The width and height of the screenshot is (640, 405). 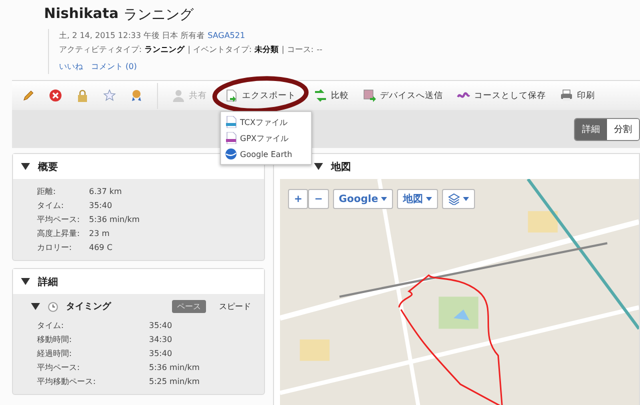 I want to click on print-button: 印刷, so click(x=577, y=95).